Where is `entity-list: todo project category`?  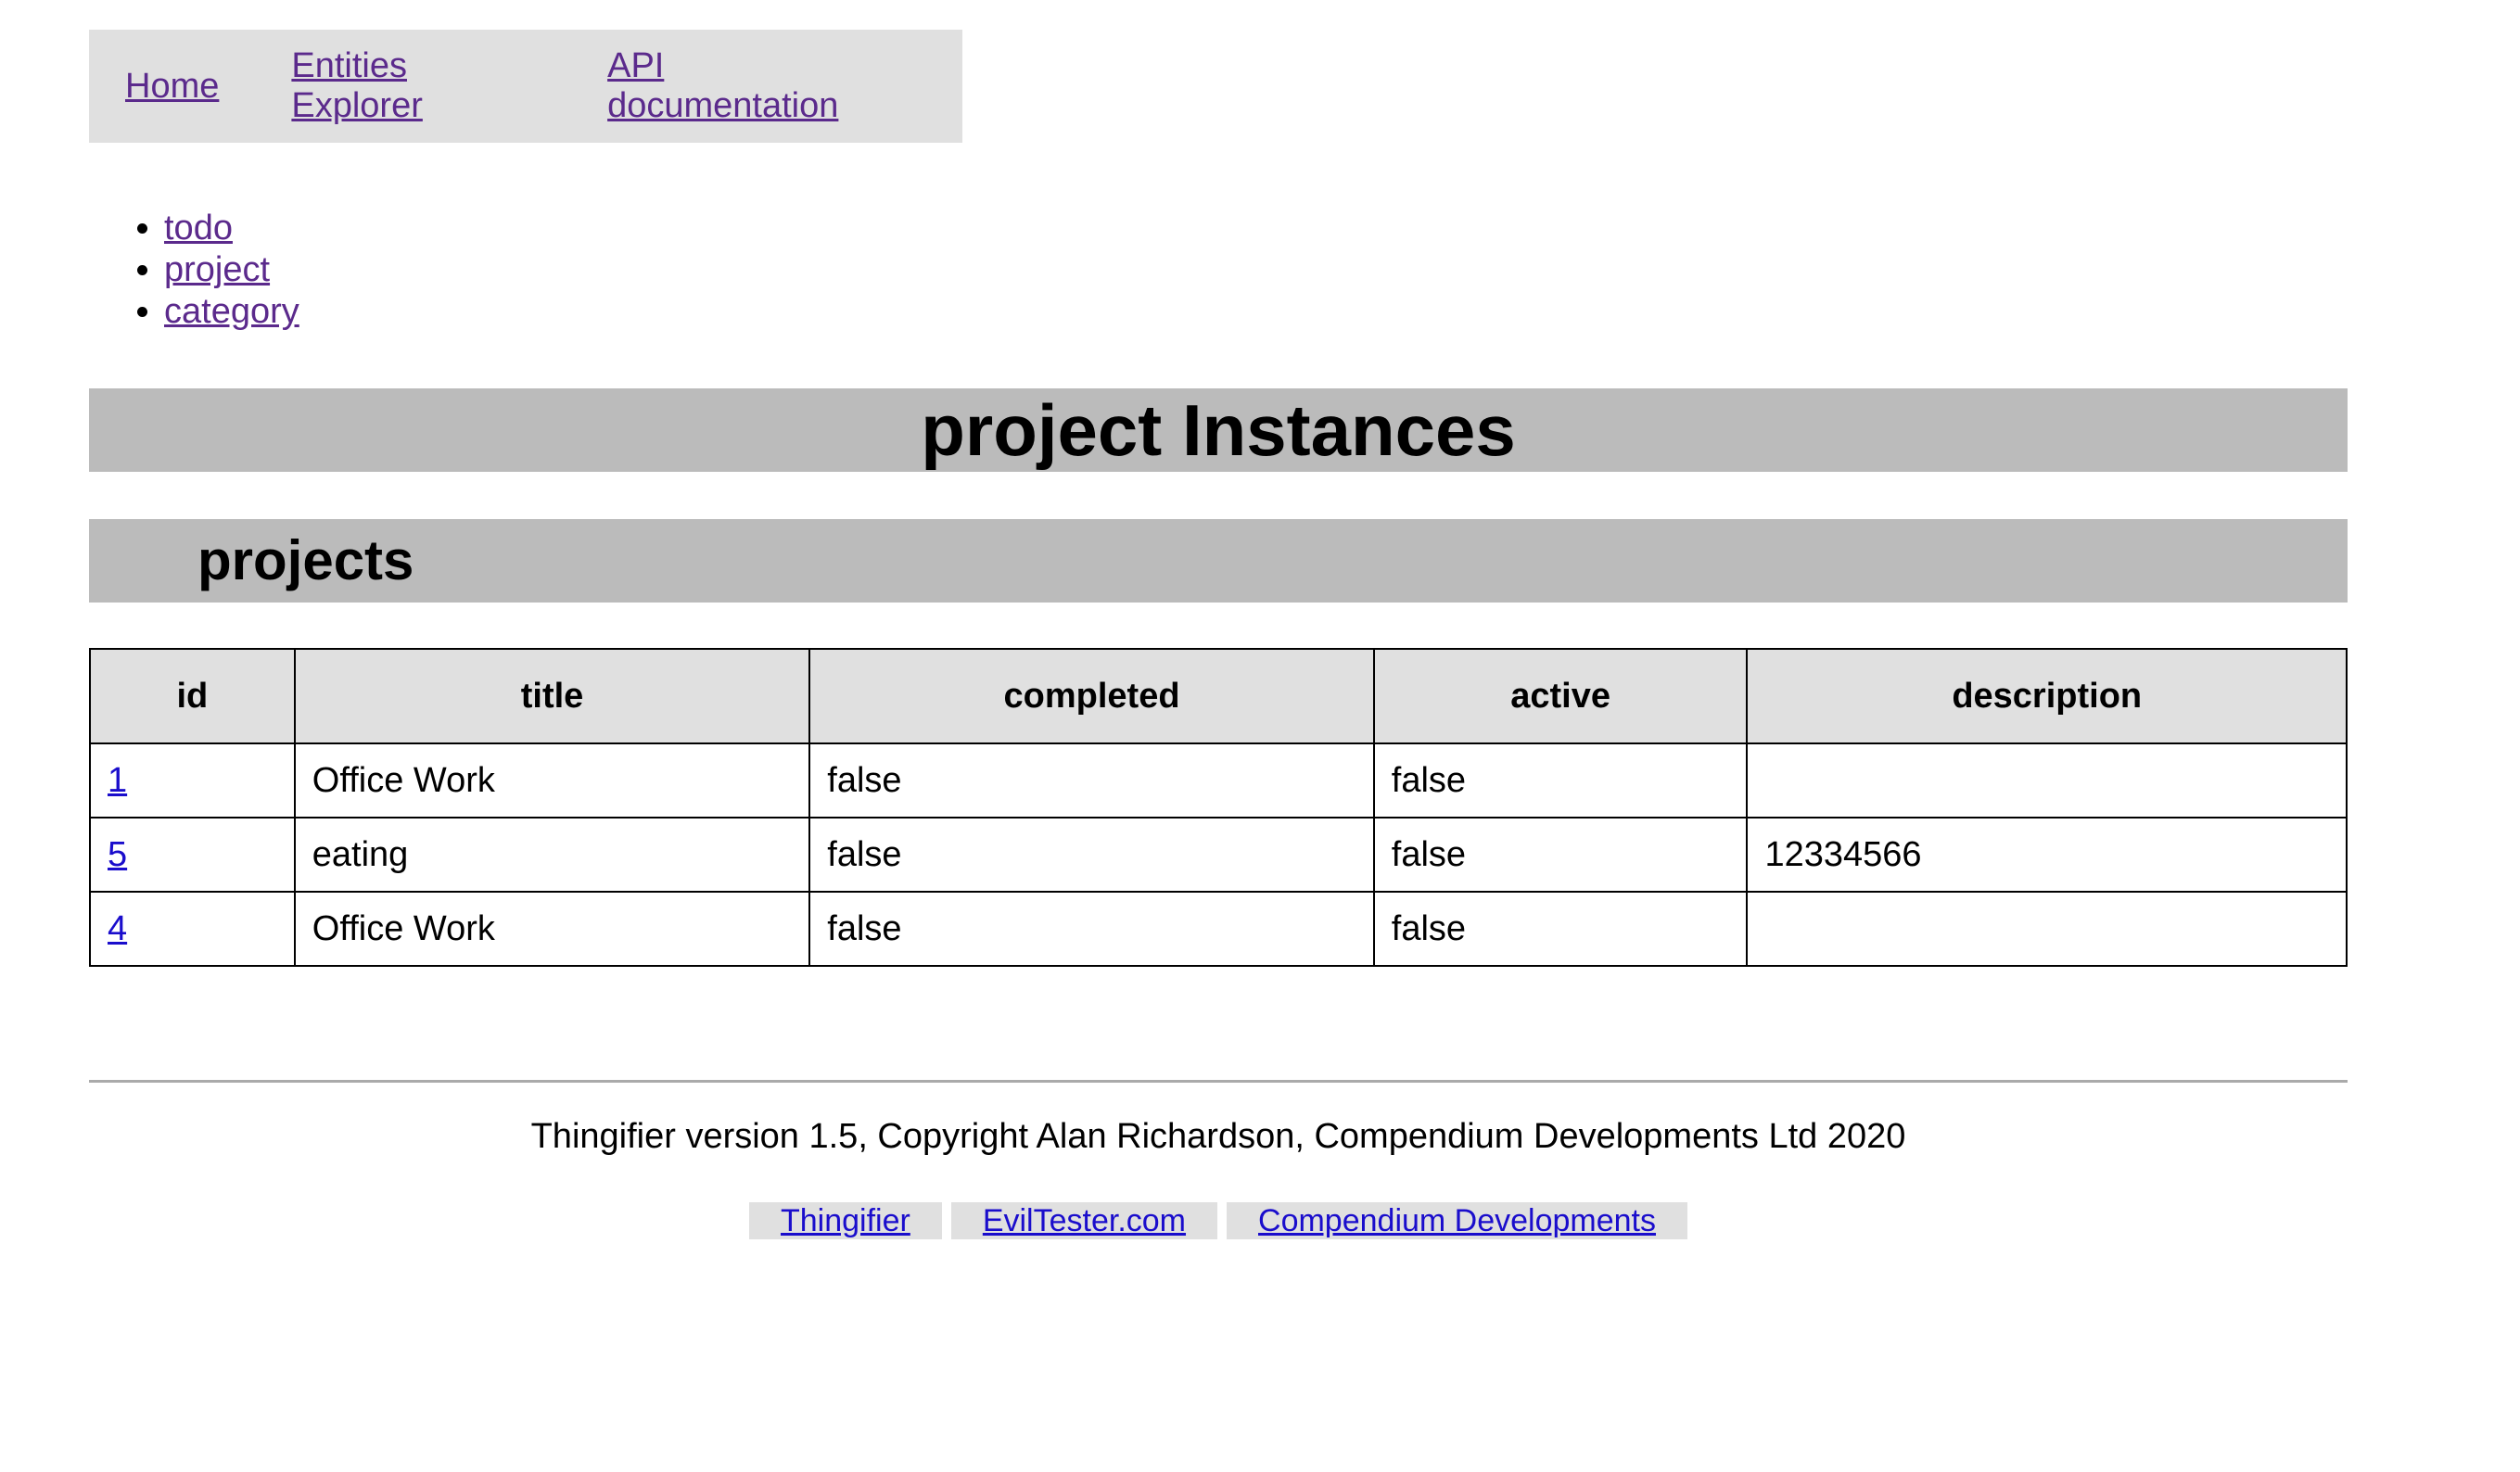 entity-list: todo project category is located at coordinates (194, 270).